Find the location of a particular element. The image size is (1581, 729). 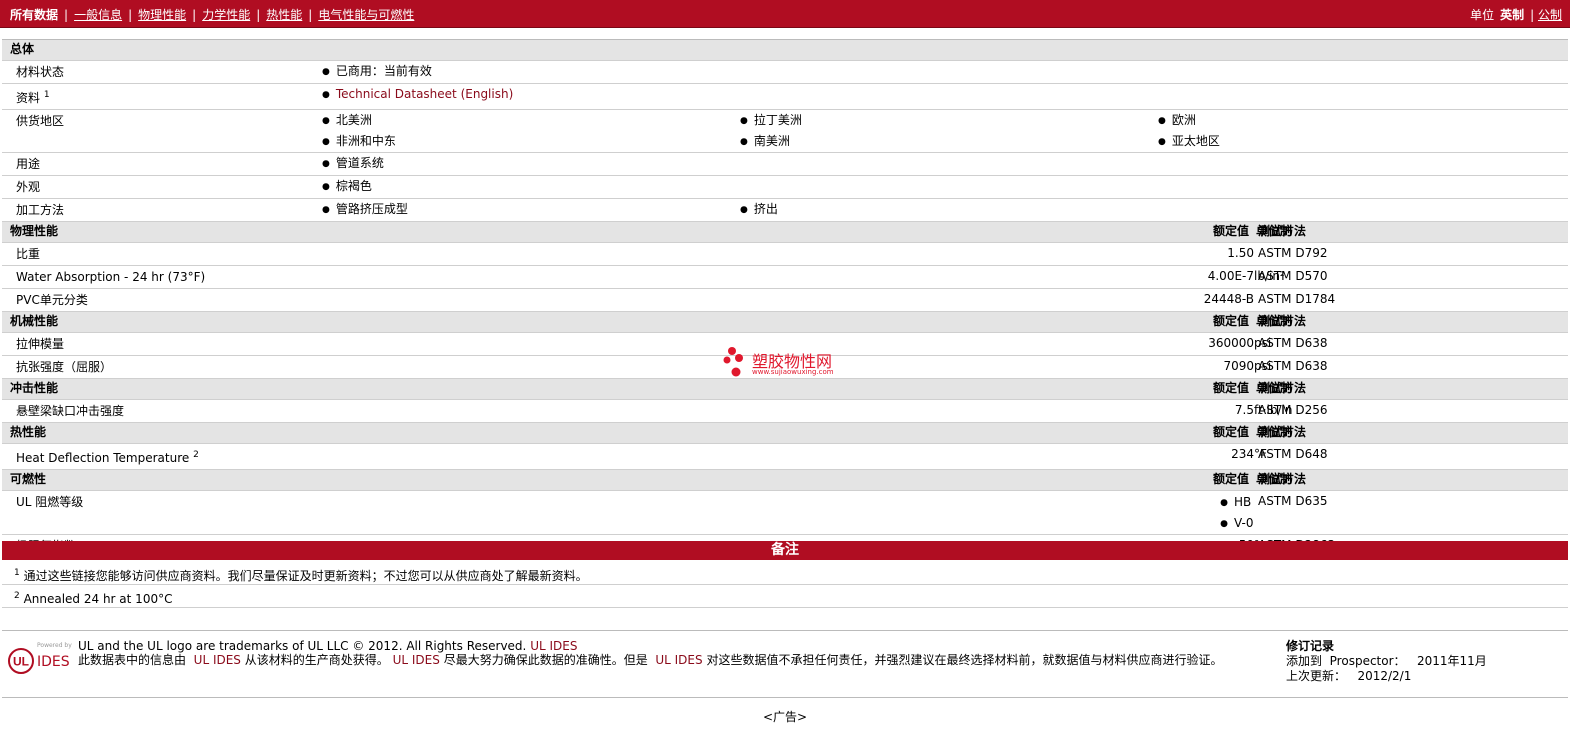

section-title: 物理性能 is located at coordinates (580, 232).